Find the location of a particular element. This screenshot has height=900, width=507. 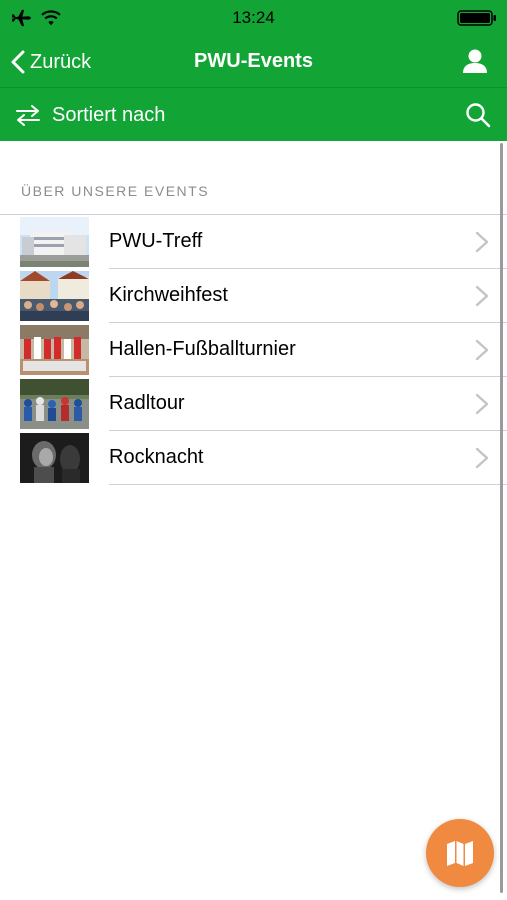

page-title: PWU-Events is located at coordinates (253, 61).